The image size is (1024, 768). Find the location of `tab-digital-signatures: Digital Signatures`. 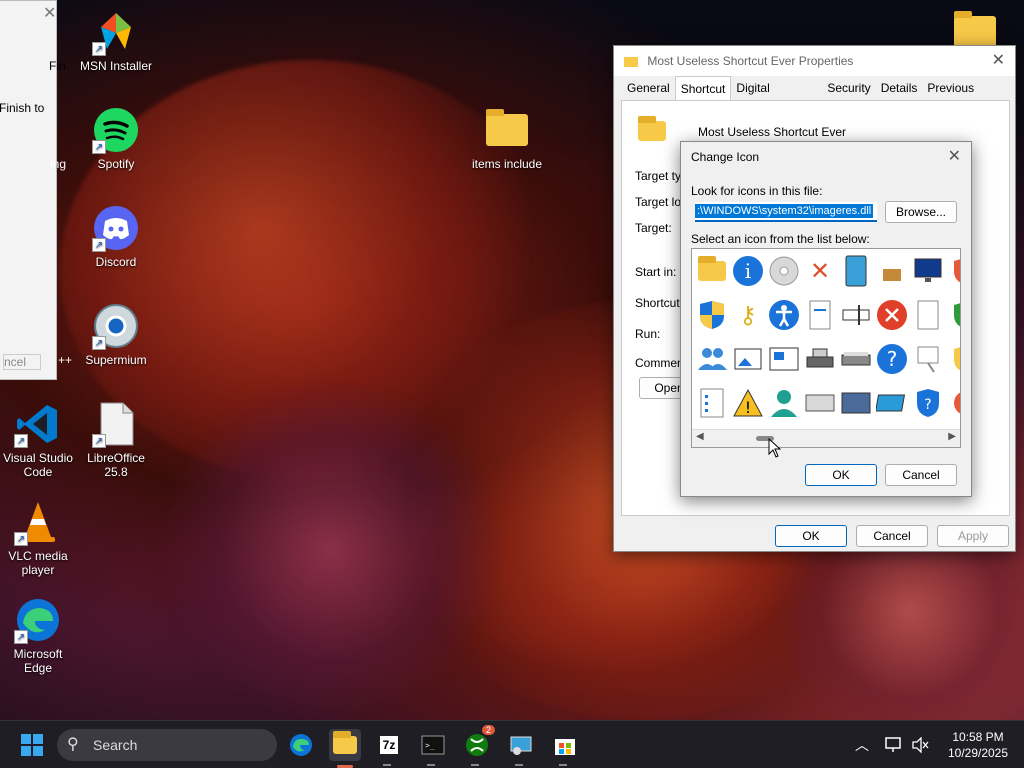

tab-digital-signatures: Digital Signatures is located at coordinates (776, 97).